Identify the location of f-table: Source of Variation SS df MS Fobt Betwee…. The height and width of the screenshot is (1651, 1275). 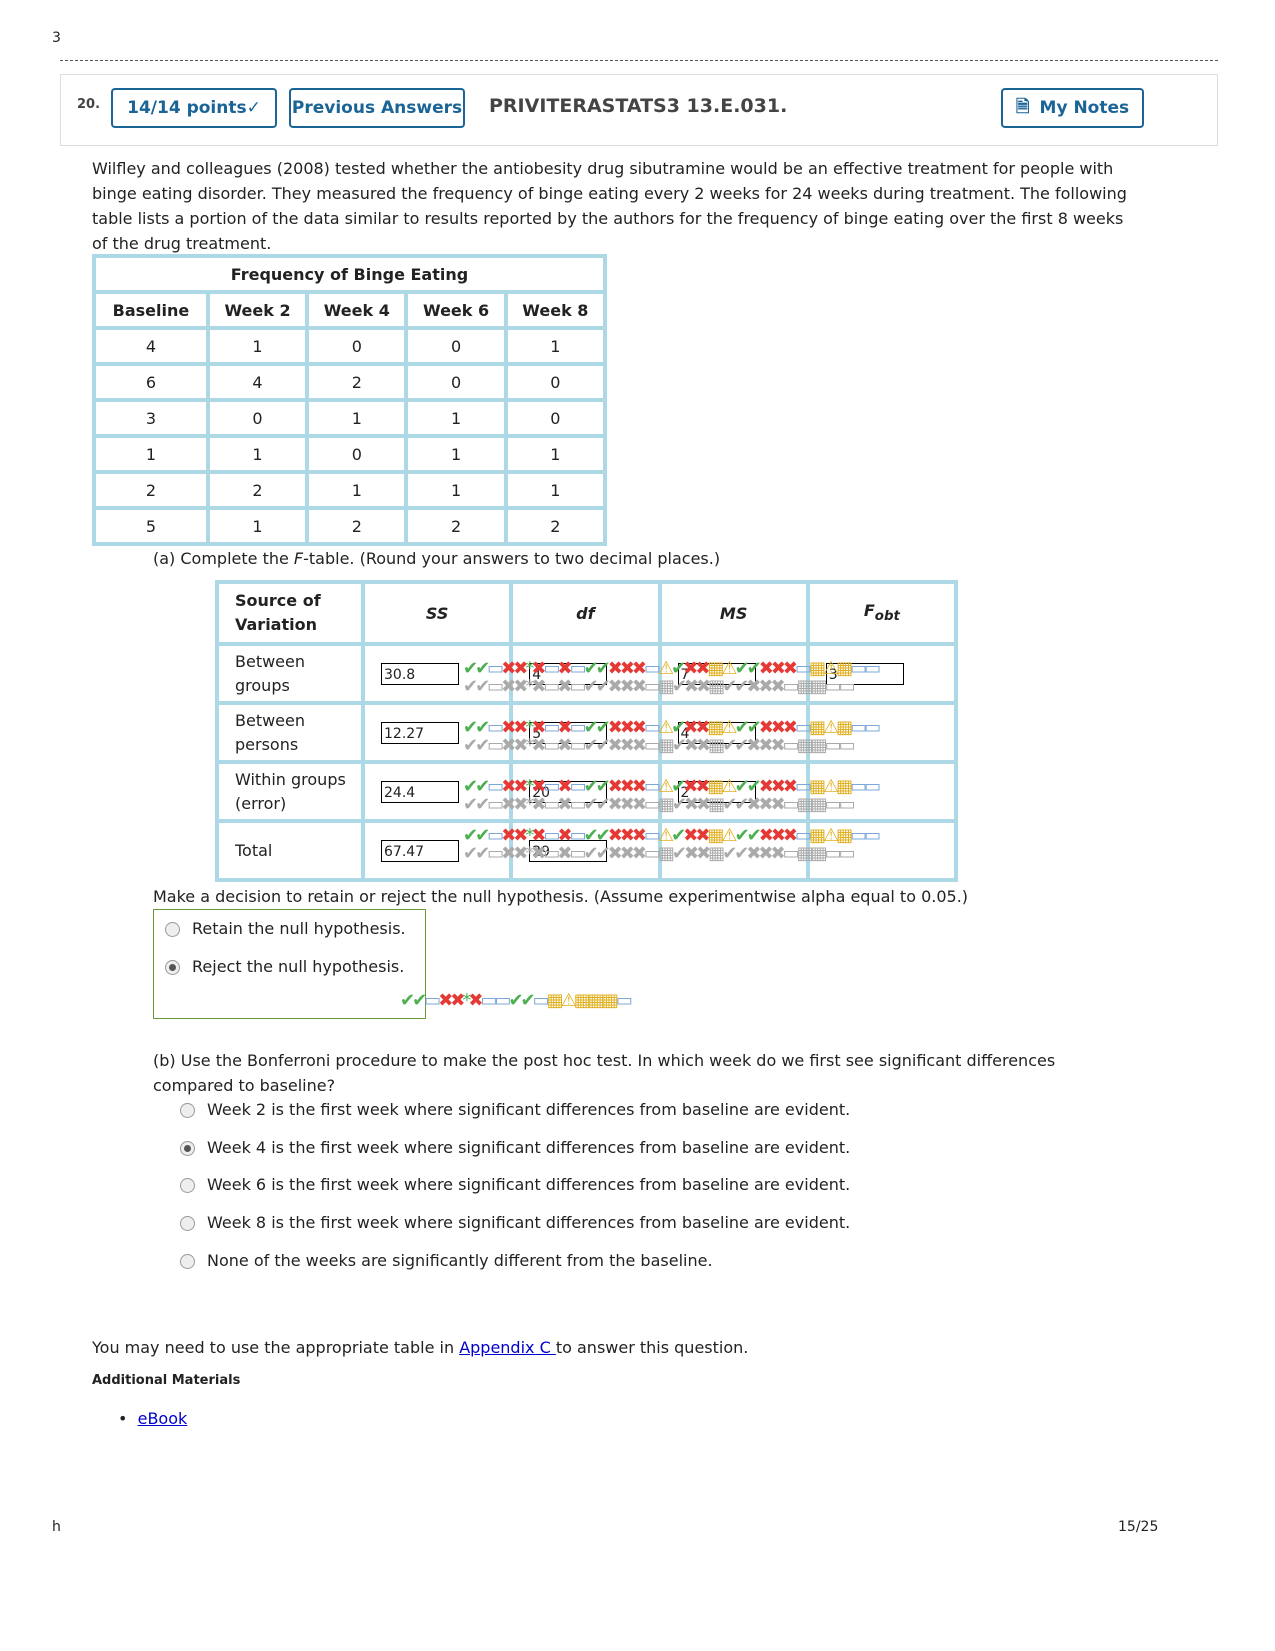
(586, 731).